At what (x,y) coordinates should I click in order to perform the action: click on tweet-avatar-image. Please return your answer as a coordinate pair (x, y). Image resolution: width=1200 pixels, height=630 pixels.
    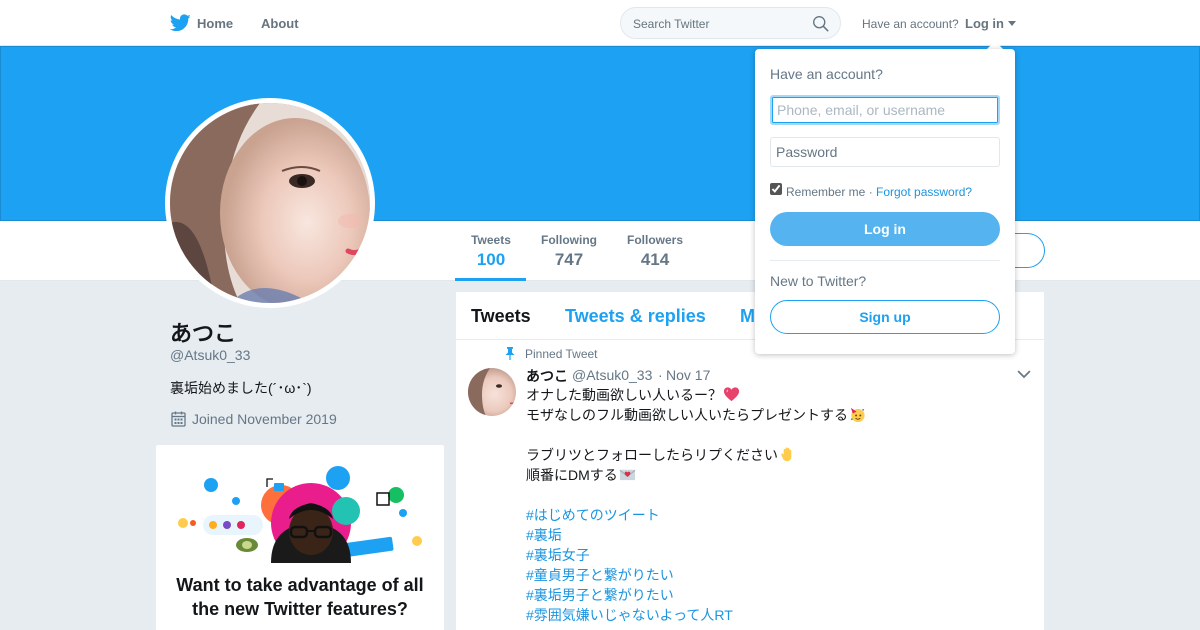
    Looking at the image, I should click on (492, 392).